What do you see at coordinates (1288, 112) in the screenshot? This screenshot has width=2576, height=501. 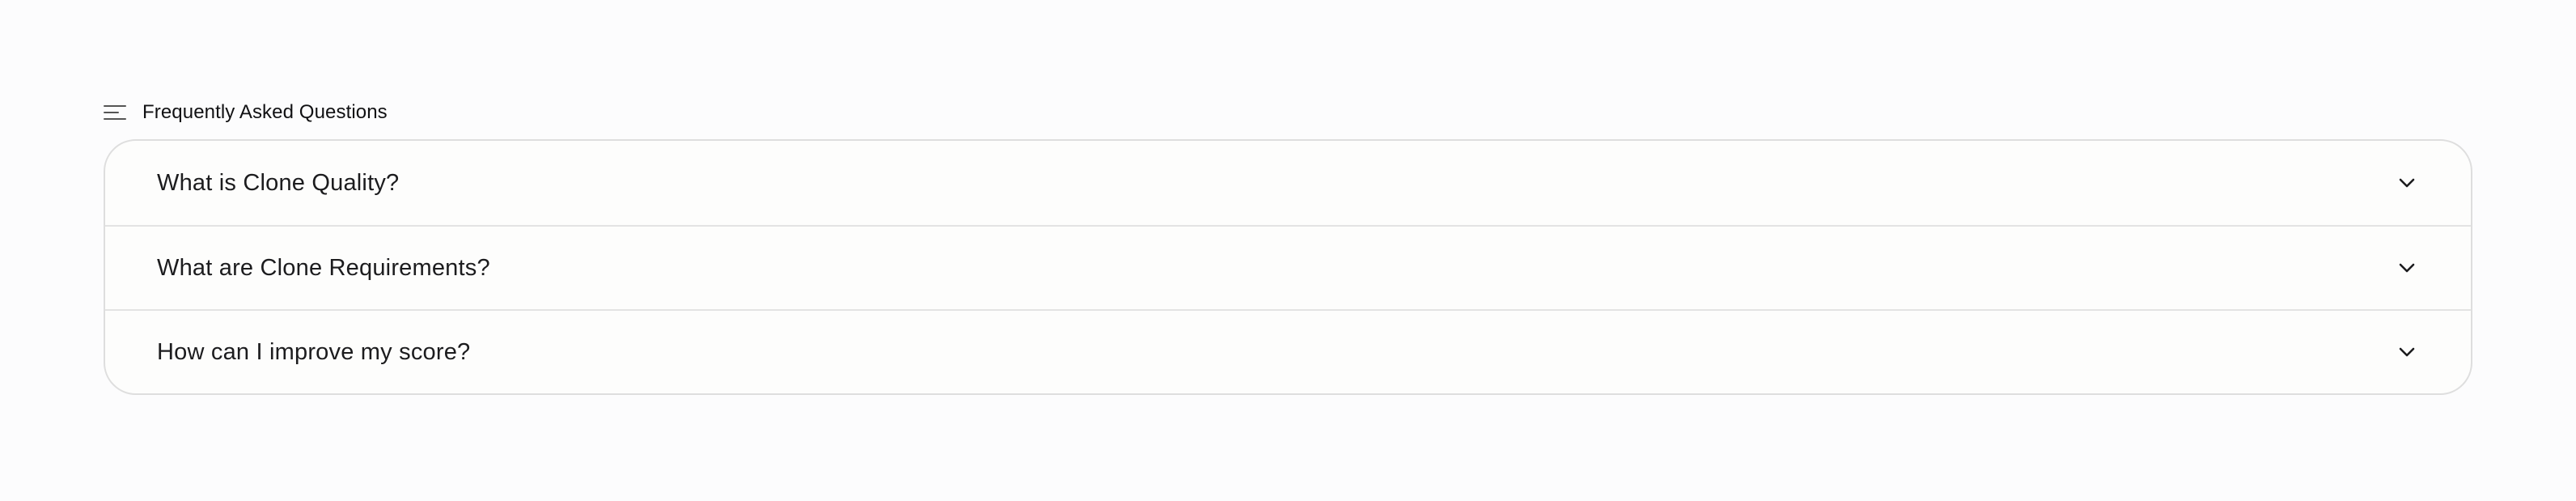 I see `faq-header: Frequently Asked Questions` at bounding box center [1288, 112].